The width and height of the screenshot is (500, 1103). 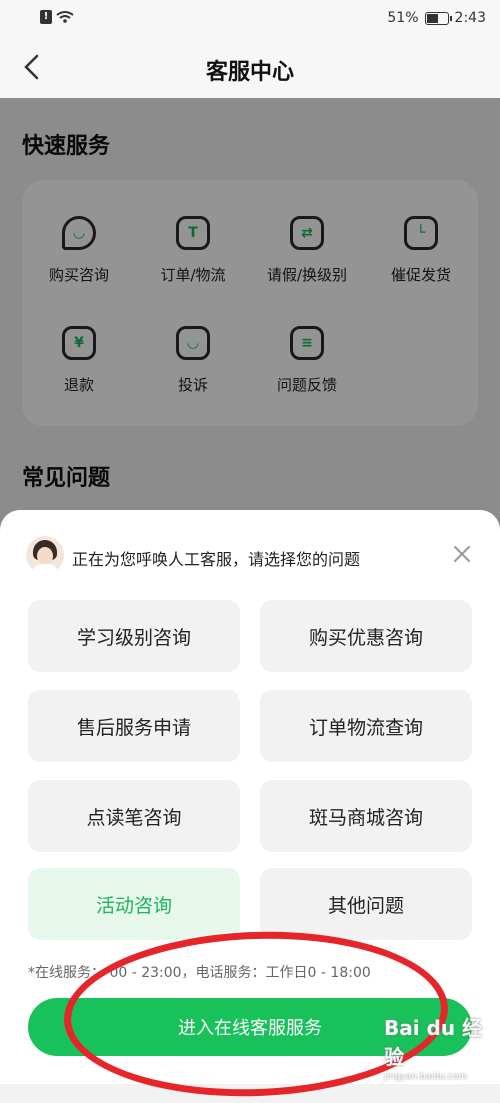 I want to click on option-activity: 活动咨询, so click(x=134, y=904).